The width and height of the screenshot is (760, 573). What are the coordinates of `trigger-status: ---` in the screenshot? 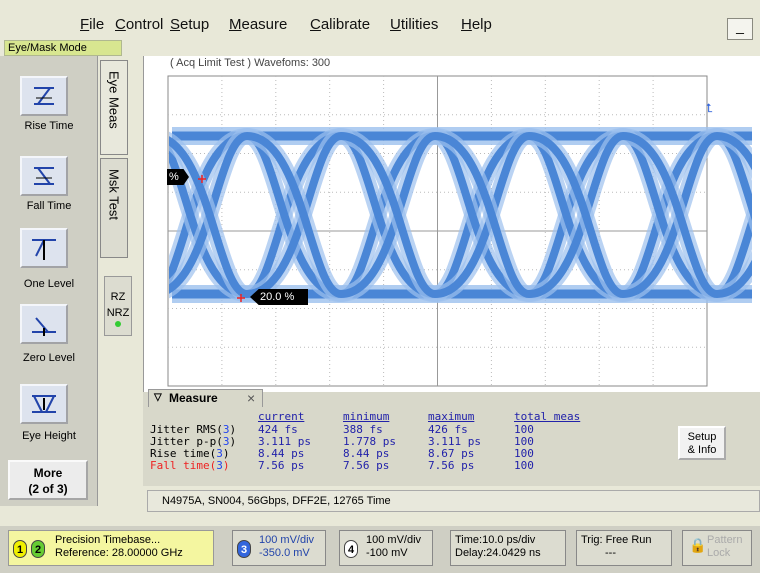 It's located at (610, 553).